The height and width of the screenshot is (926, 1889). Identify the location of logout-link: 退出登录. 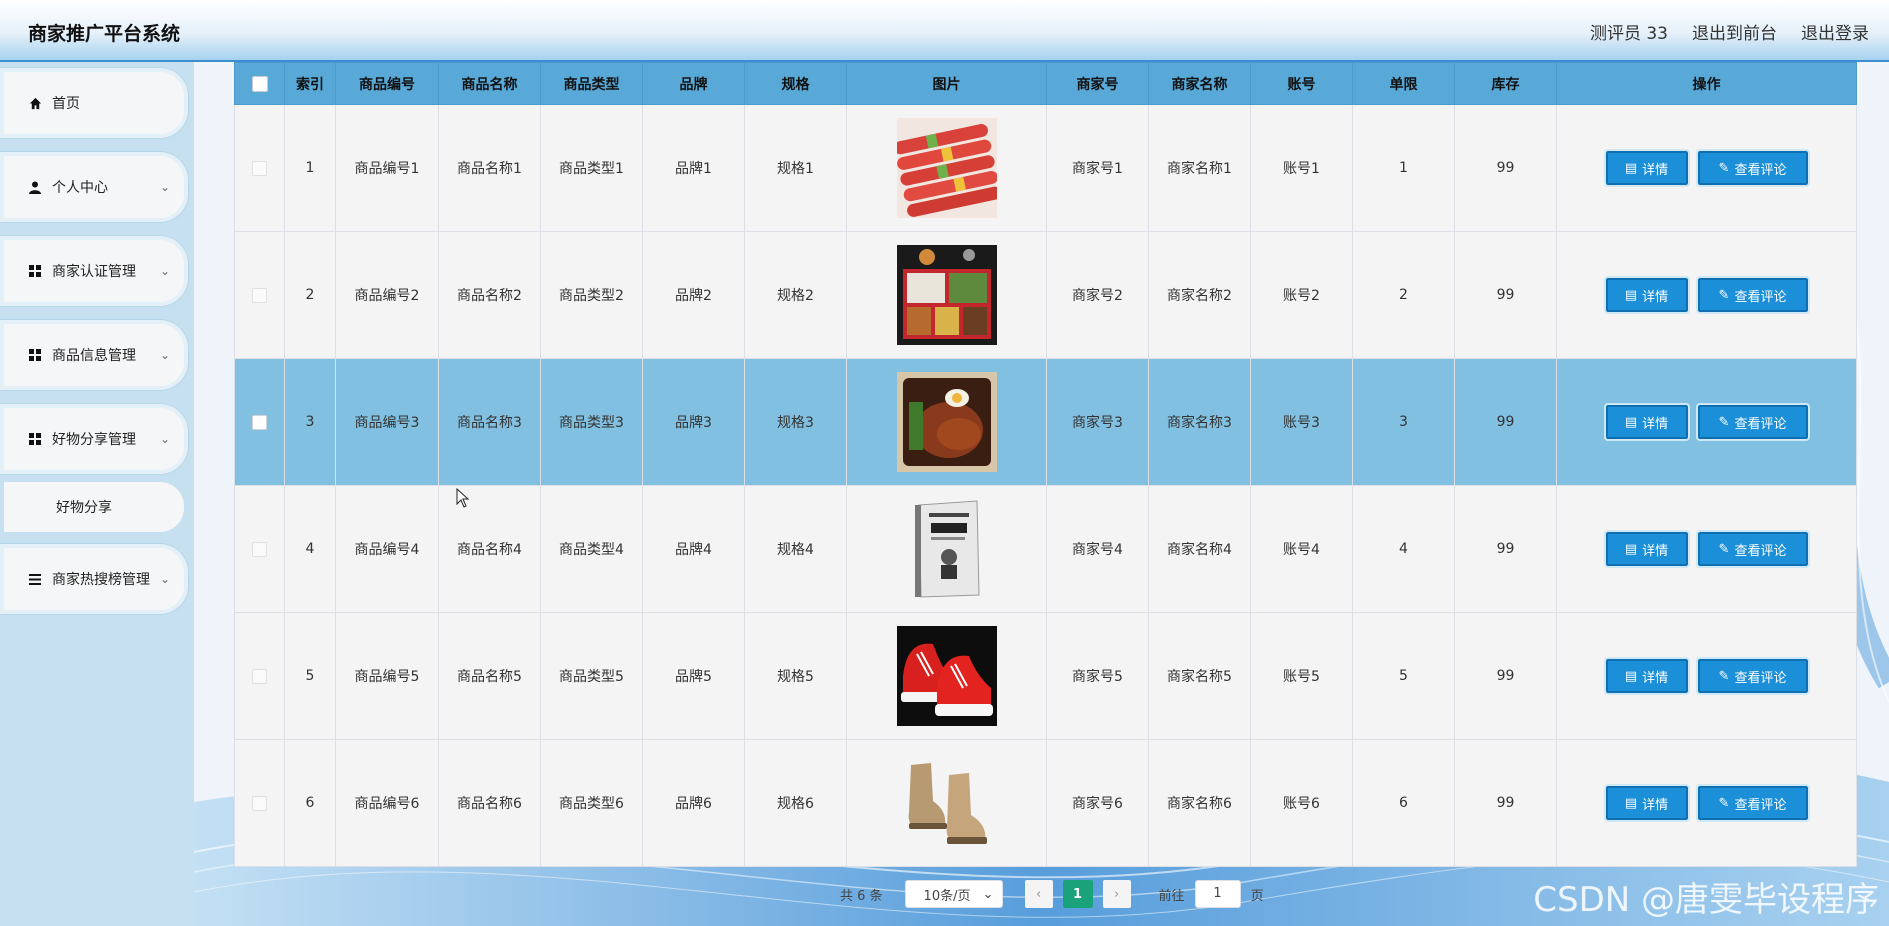
(1835, 31).